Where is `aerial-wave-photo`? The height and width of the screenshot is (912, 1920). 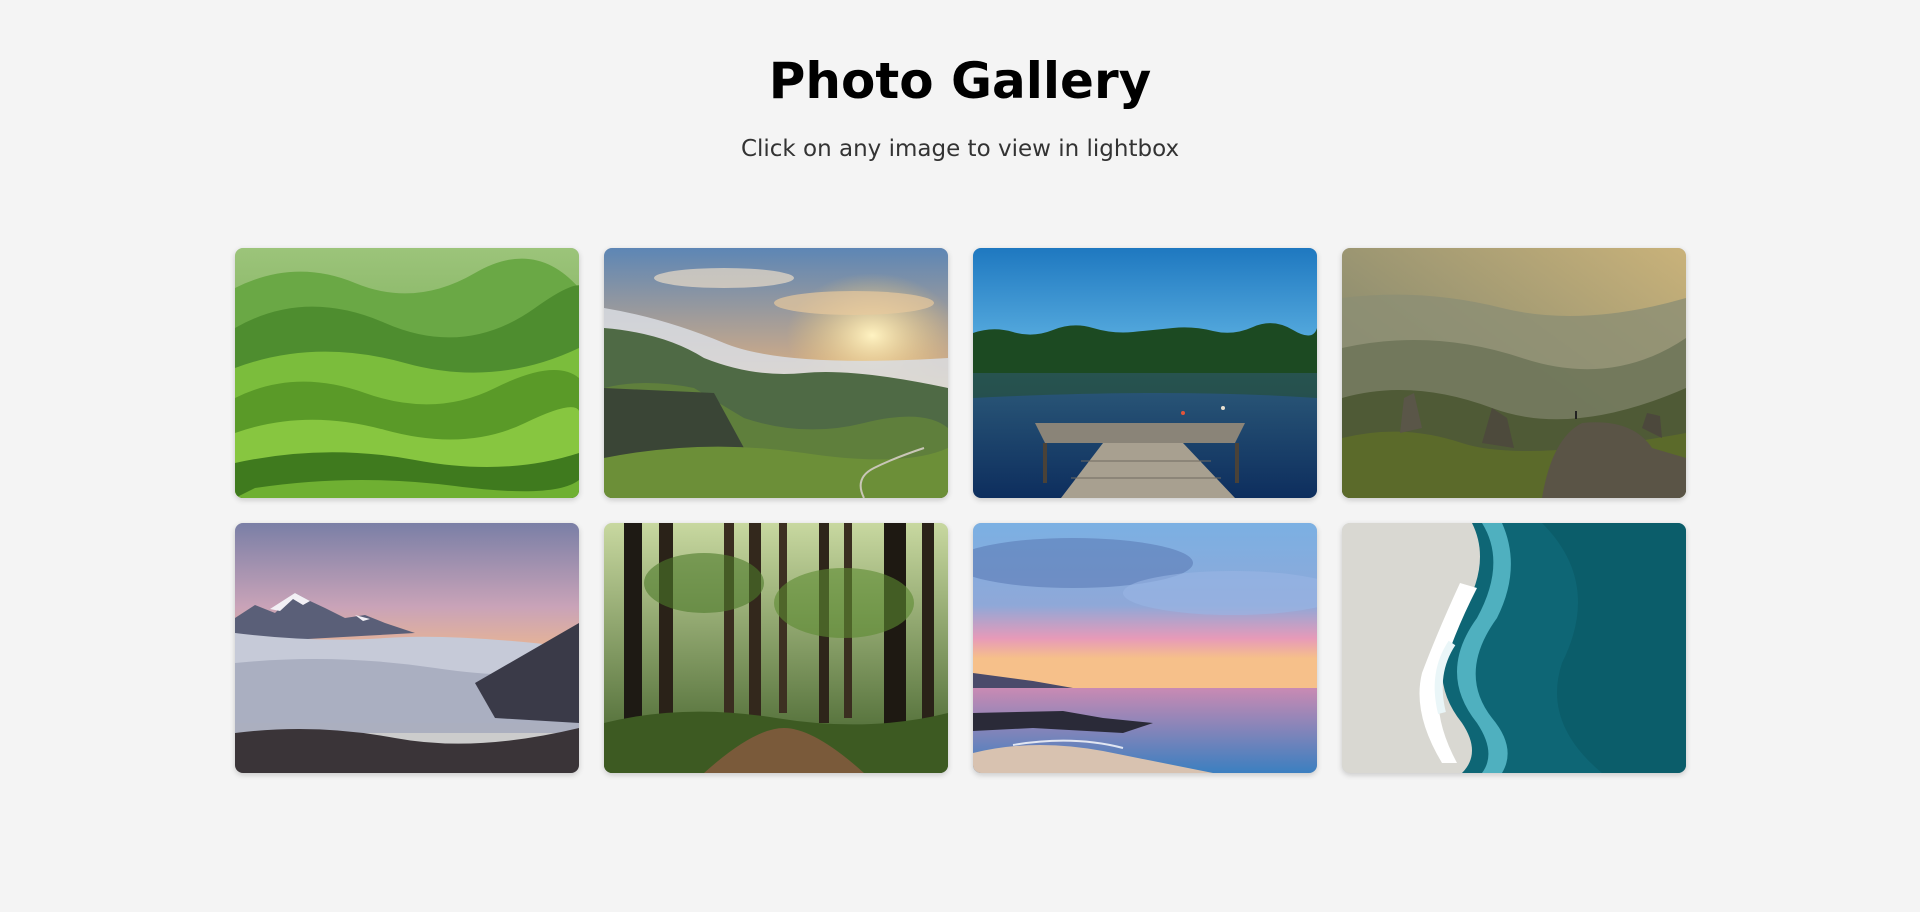 aerial-wave-photo is located at coordinates (1514, 648).